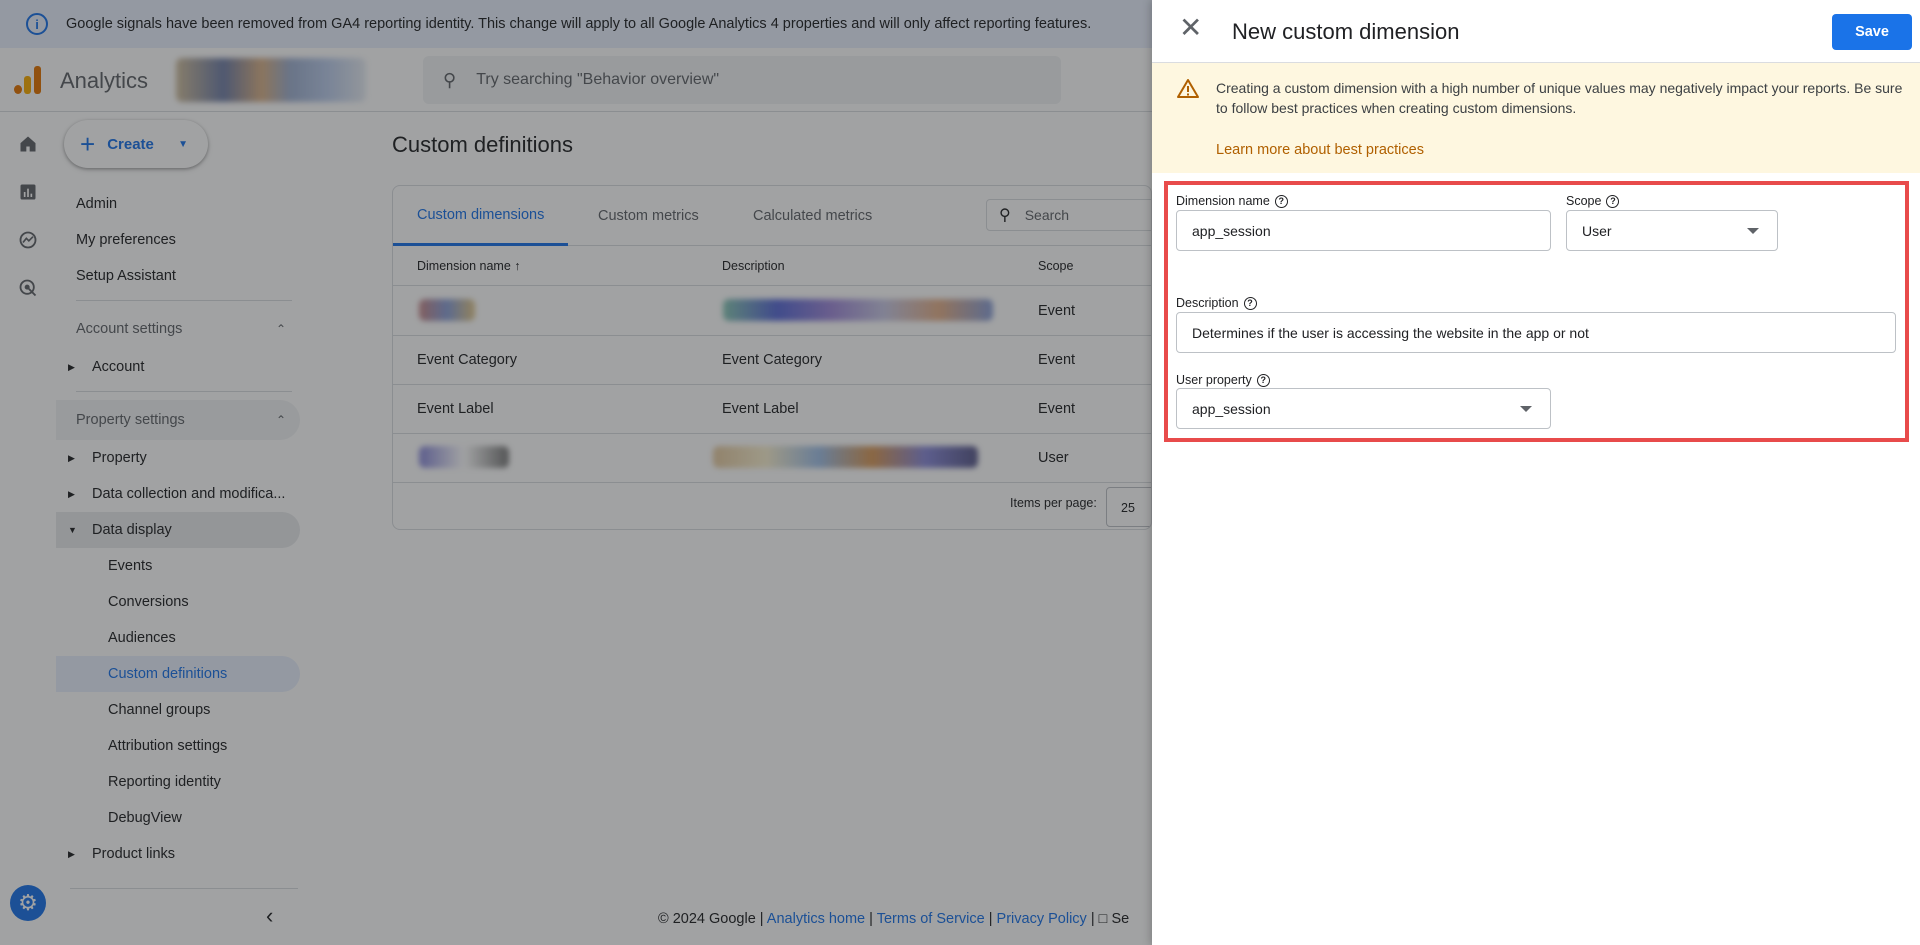  Describe the element at coordinates (1320, 150) in the screenshot. I see `best-practices-link: Learn more about best practices` at that location.